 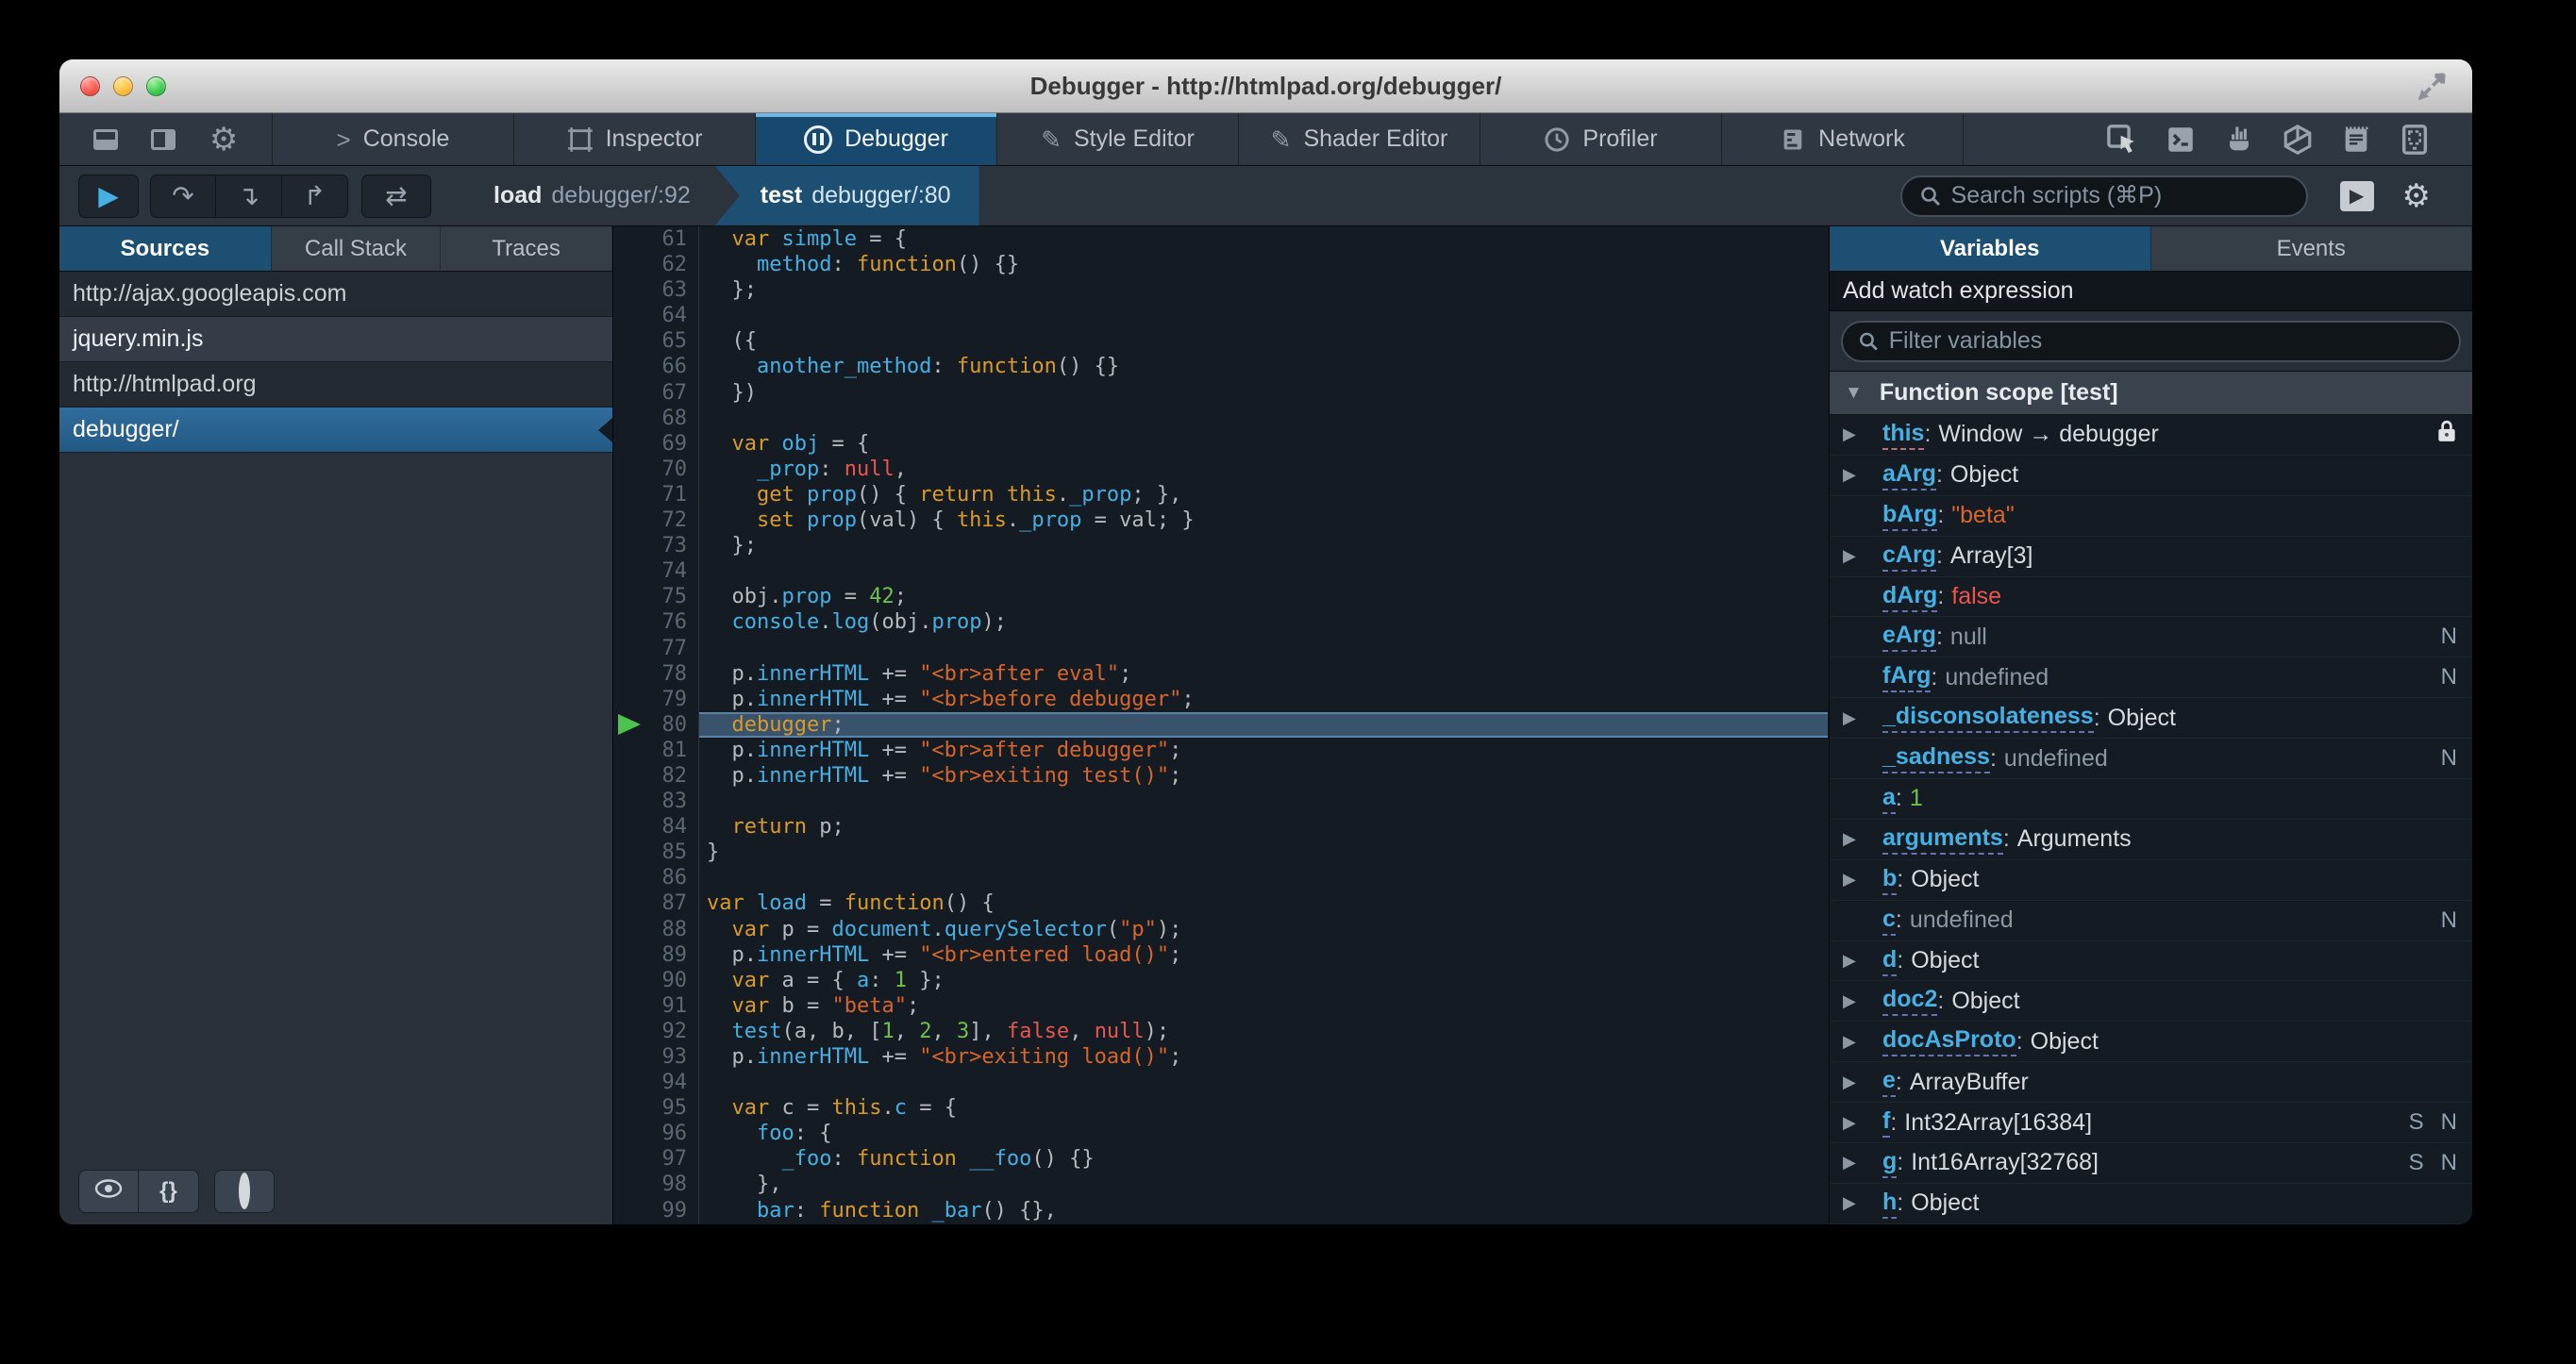 I want to click on line-number: 76, so click(x=656, y=622).